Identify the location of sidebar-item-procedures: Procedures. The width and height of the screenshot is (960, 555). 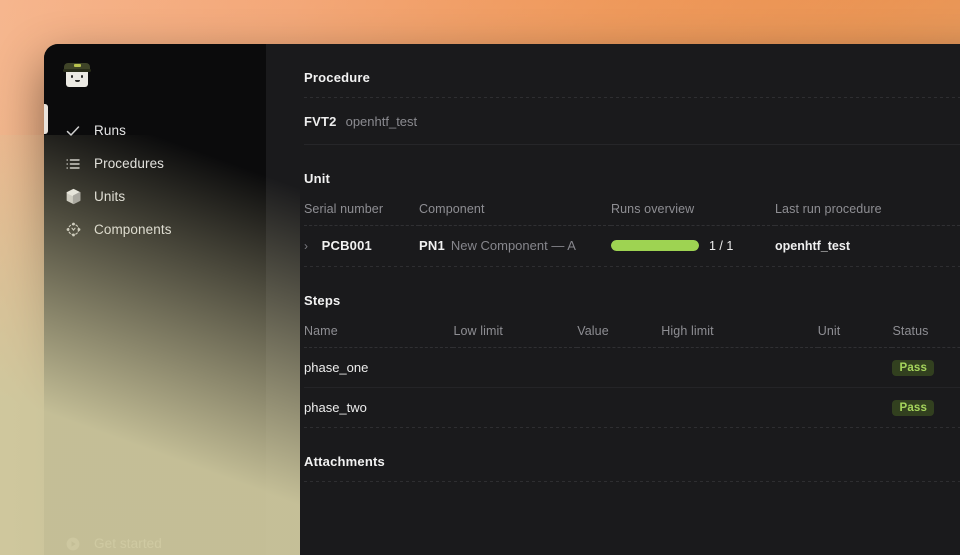
(155, 163).